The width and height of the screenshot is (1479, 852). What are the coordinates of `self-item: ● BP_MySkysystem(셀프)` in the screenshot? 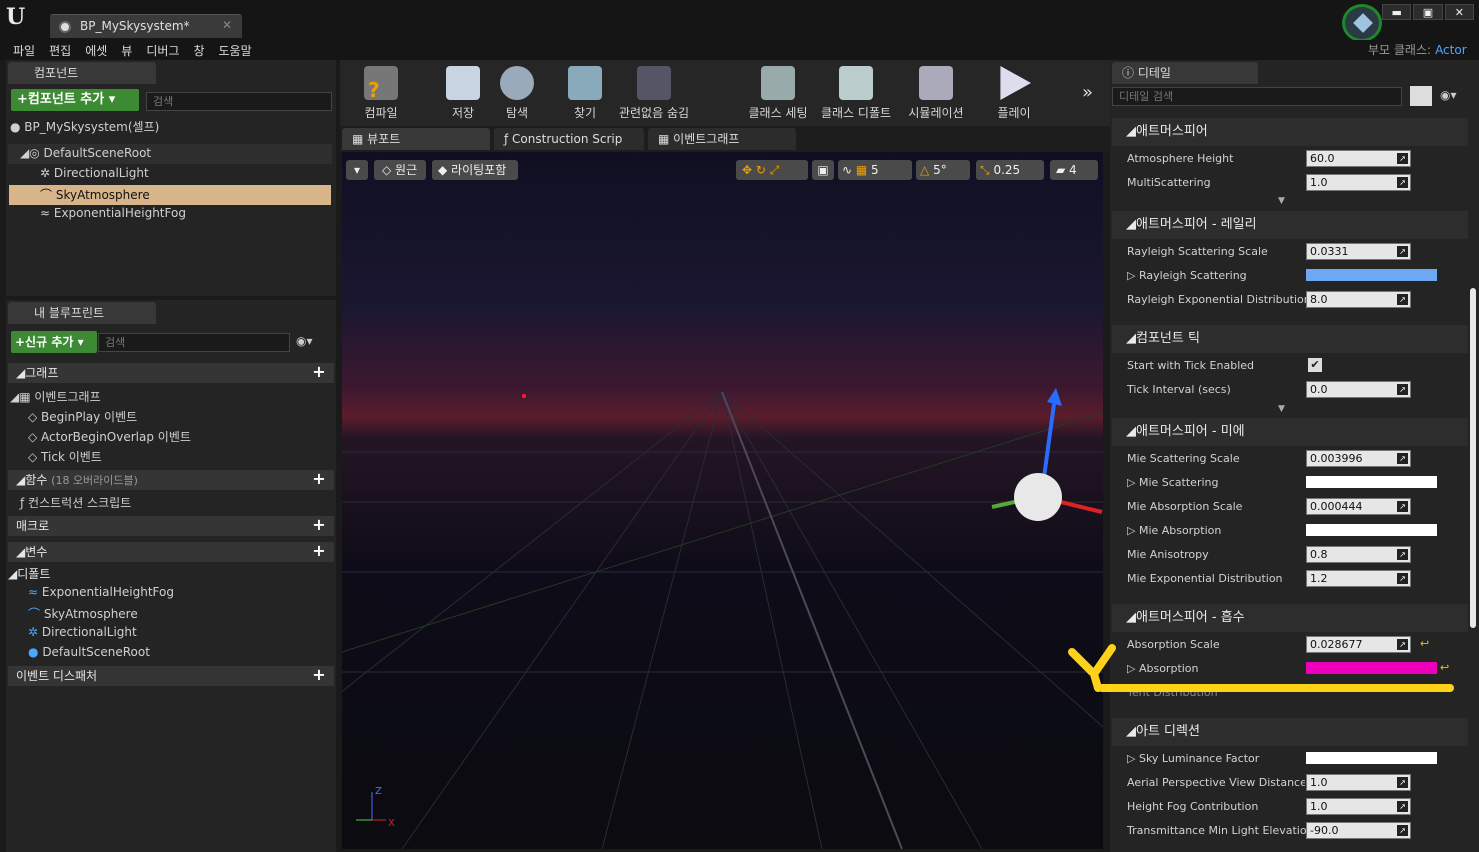 It's located at (84, 126).